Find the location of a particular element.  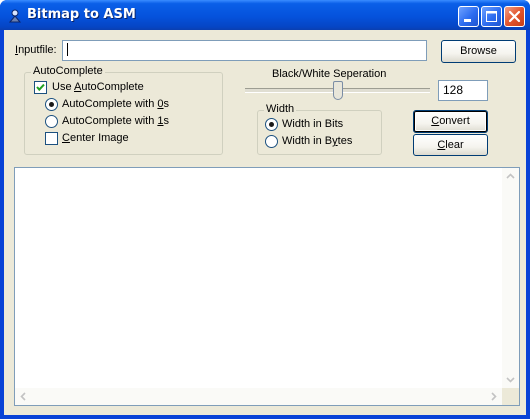

separation-slider-thumb is located at coordinates (338, 90).